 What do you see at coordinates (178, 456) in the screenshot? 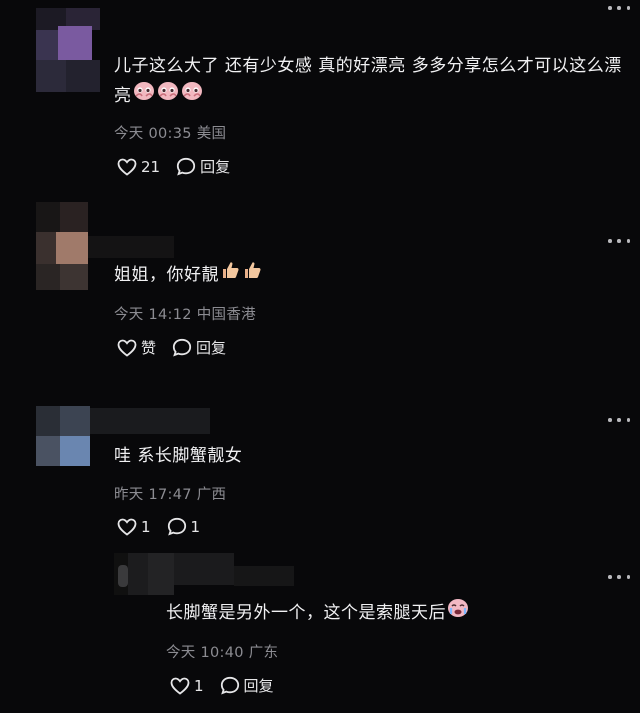
I see `comment-text: 哇 系长脚蟹靓女` at bounding box center [178, 456].